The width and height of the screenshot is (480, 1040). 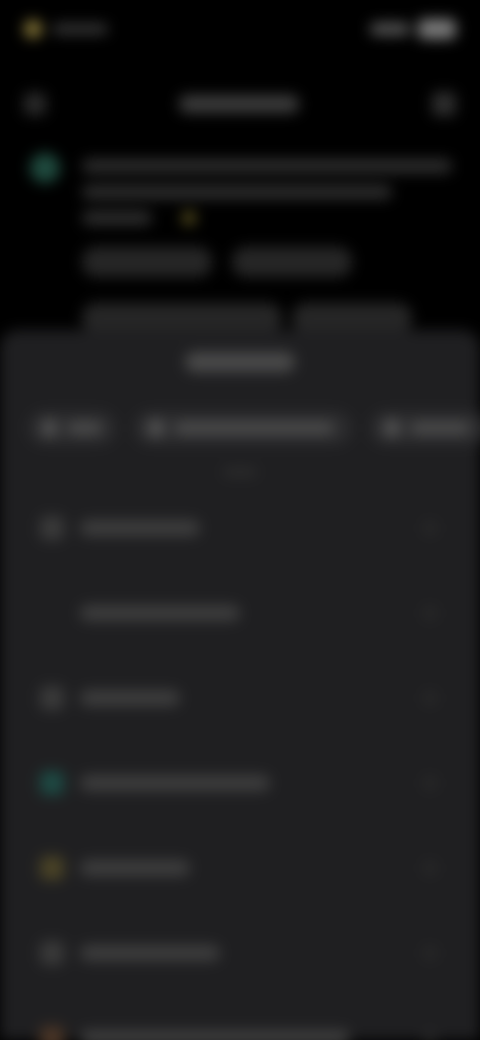 I want to click on share-icon, so click(x=392, y=428).